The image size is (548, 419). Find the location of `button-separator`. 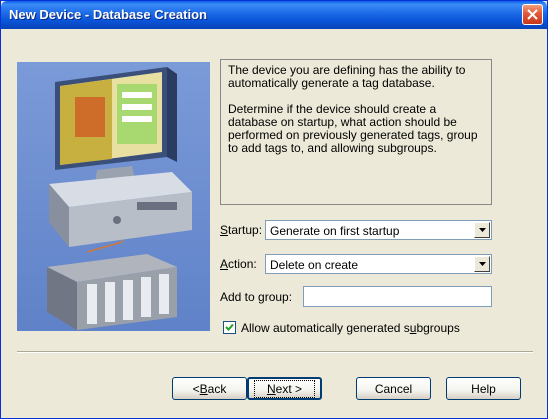

button-separator is located at coordinates (275, 352).